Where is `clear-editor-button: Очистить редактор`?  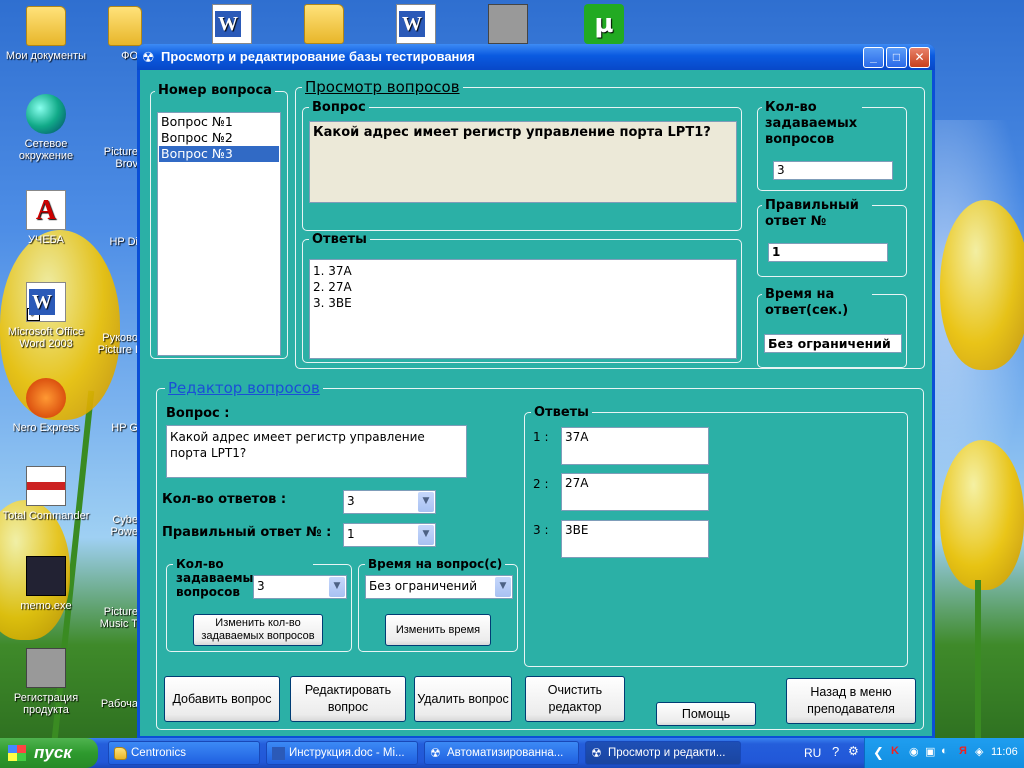
clear-editor-button: Очистить редактор is located at coordinates (575, 699).